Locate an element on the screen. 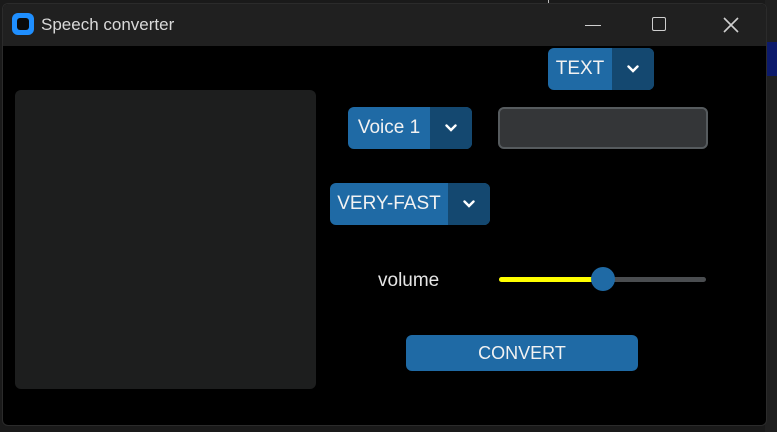 The width and height of the screenshot is (777, 432). volume-label: volume is located at coordinates (409, 280).